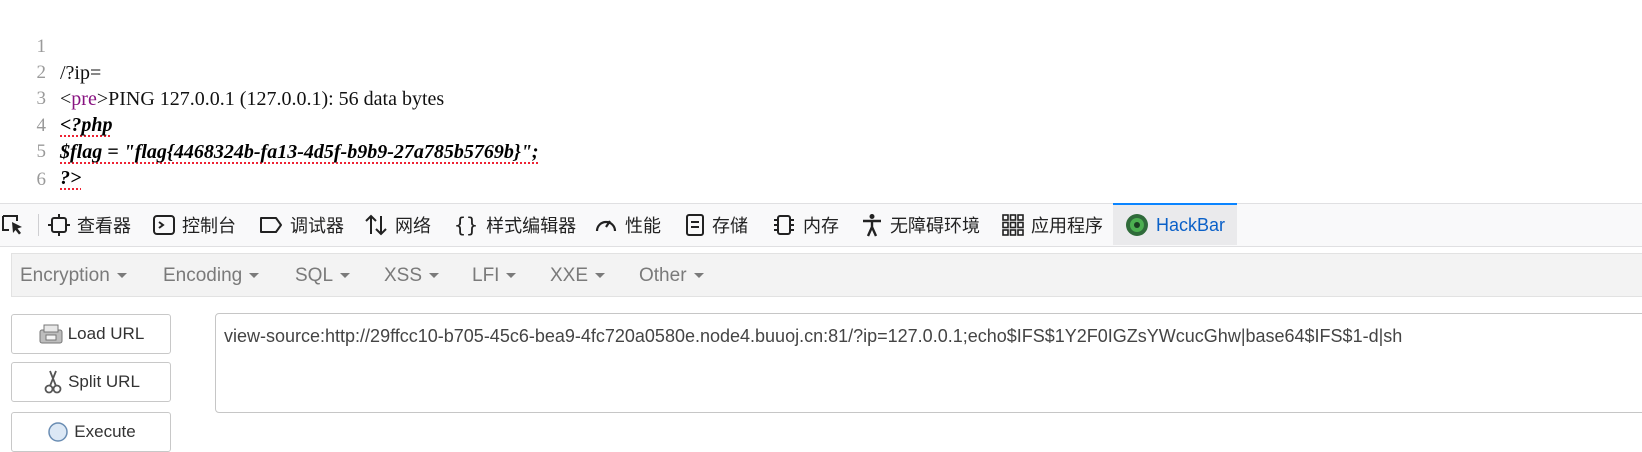 The height and width of the screenshot is (452, 1642). I want to click on split-url-button: Split URL, so click(91, 382).